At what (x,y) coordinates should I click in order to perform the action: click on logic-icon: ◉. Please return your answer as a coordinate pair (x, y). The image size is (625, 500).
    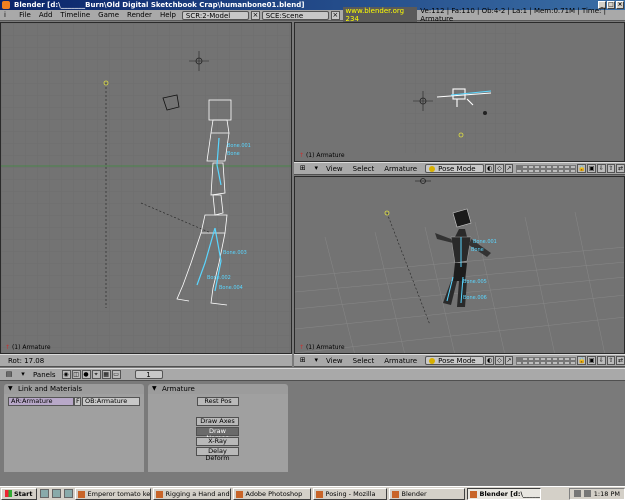
    Looking at the image, I should click on (66, 374).